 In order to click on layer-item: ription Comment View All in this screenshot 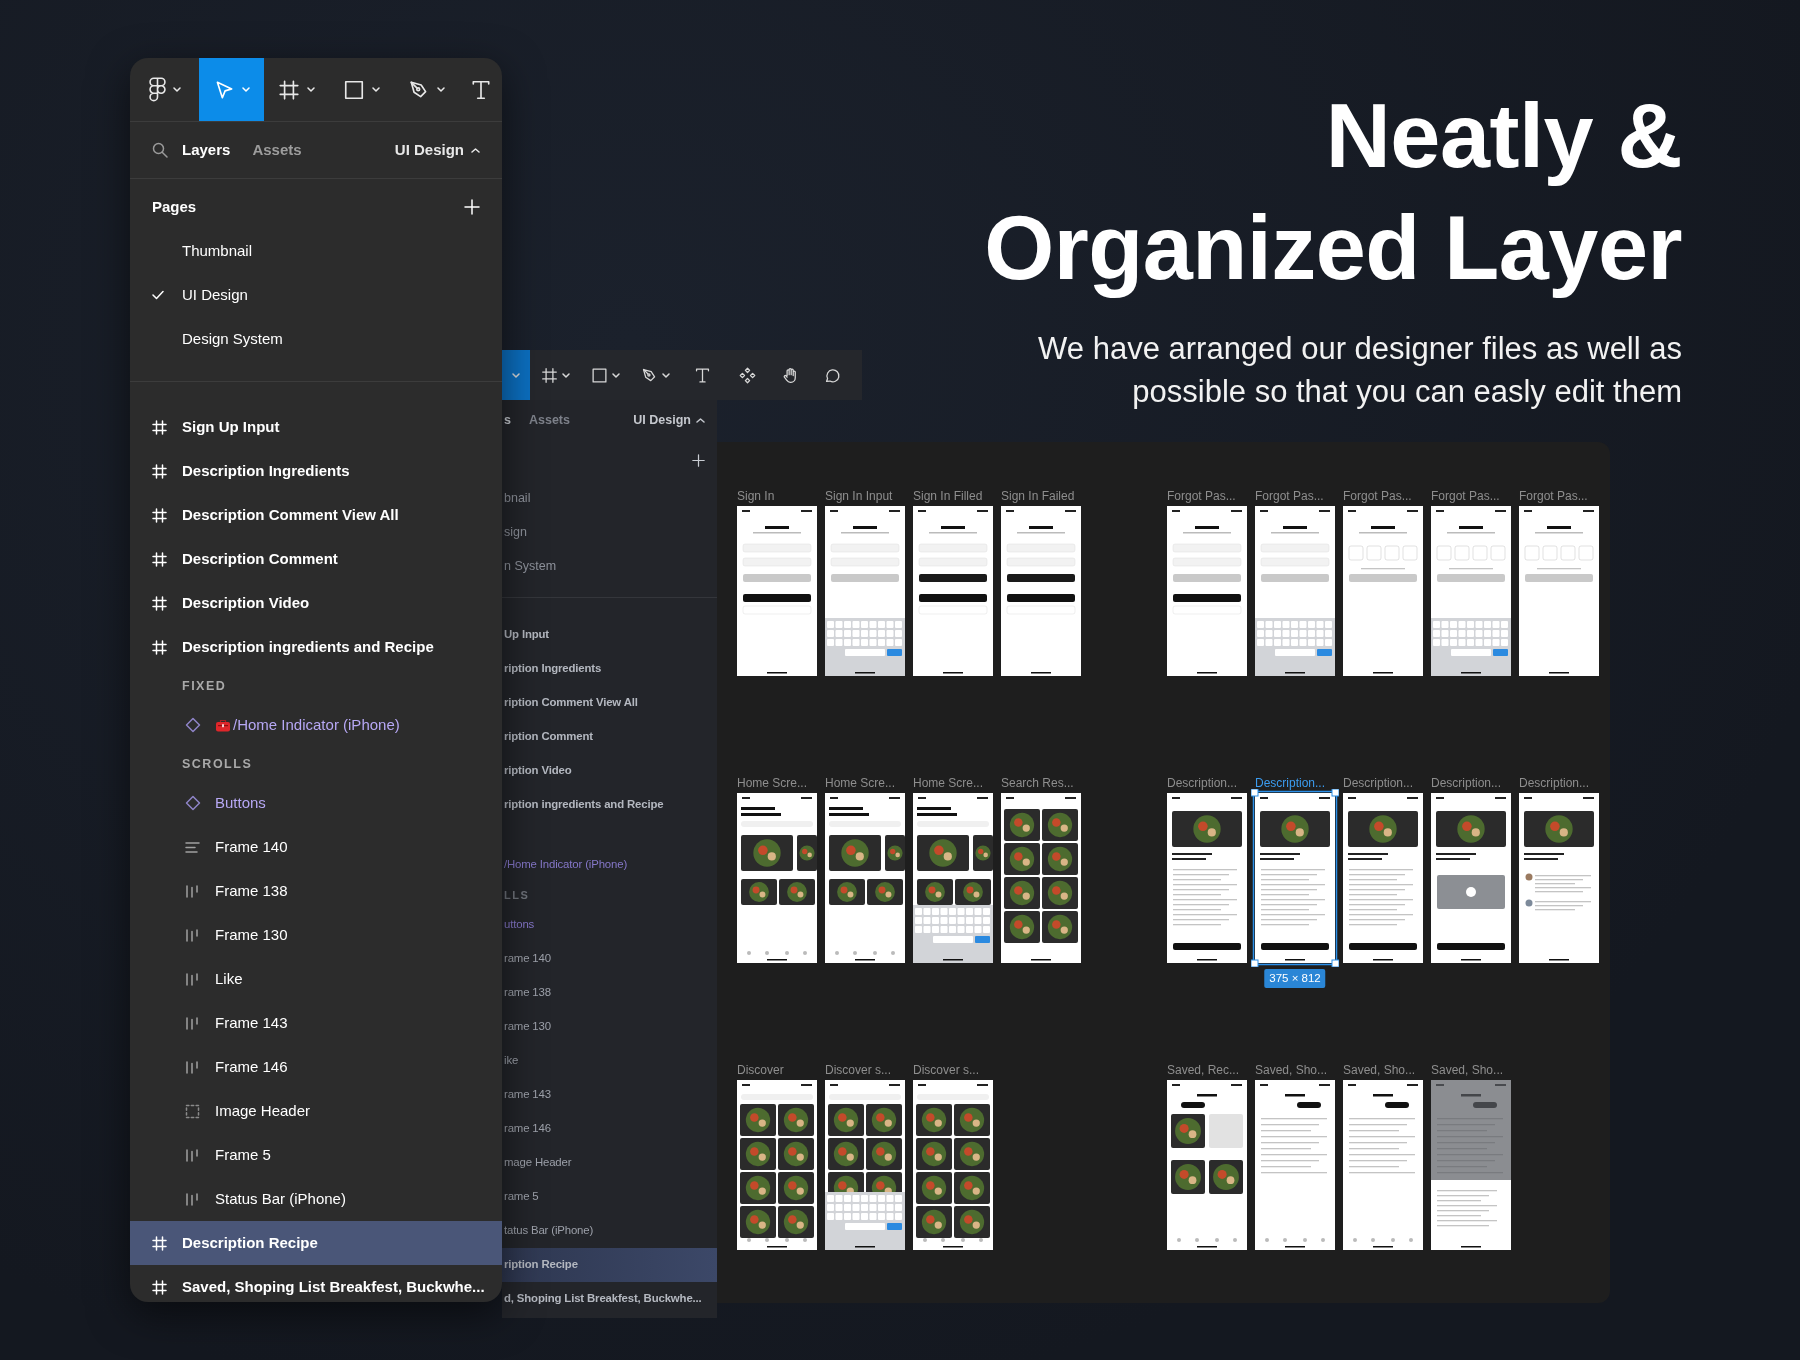, I will do `click(609, 703)`.